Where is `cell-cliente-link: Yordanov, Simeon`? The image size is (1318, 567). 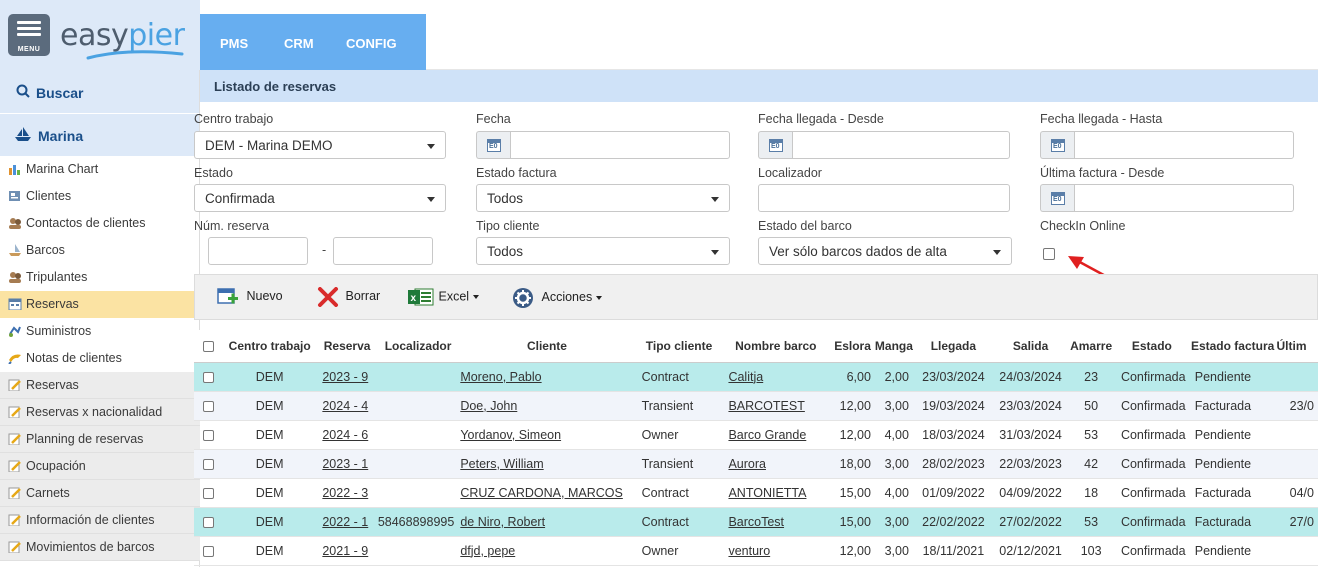
cell-cliente-link: Yordanov, Simeon is located at coordinates (547, 435).